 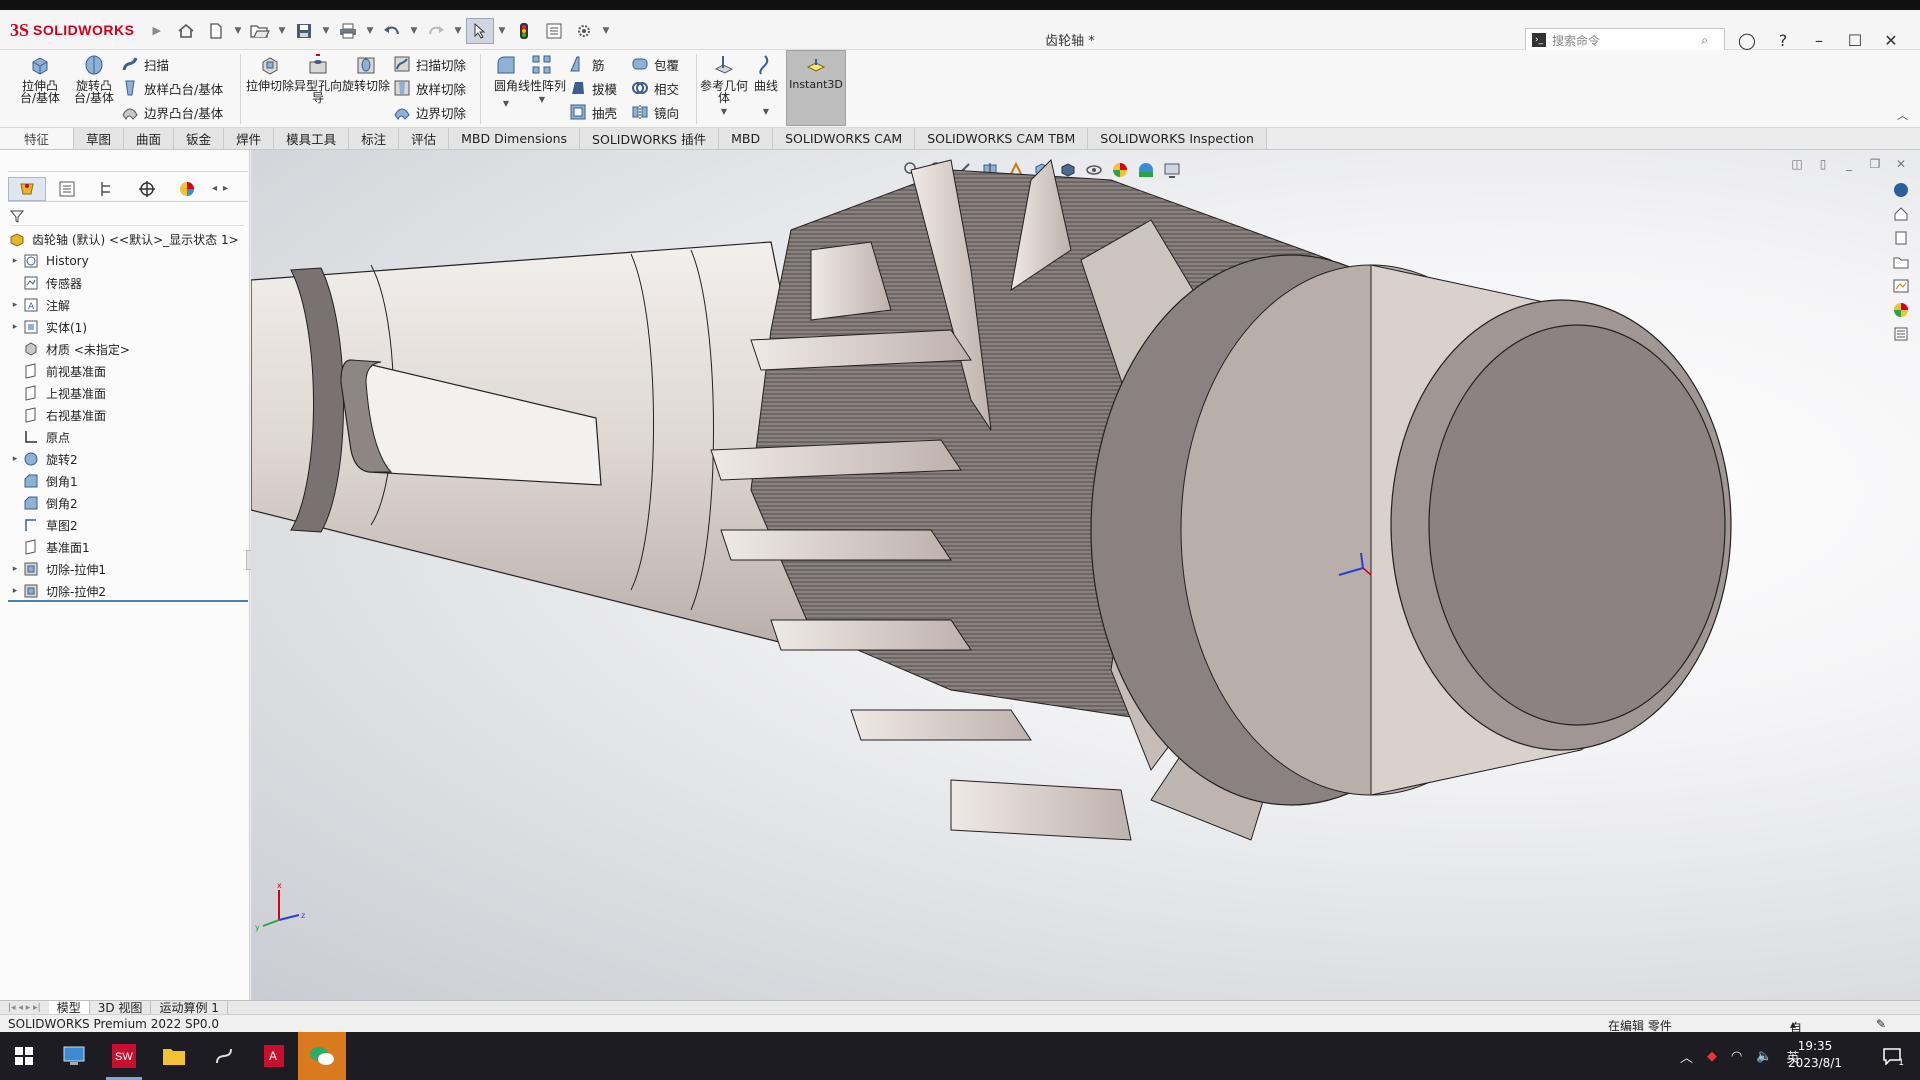 I want to click on tab-sketch: 草图, so click(x=99, y=138).